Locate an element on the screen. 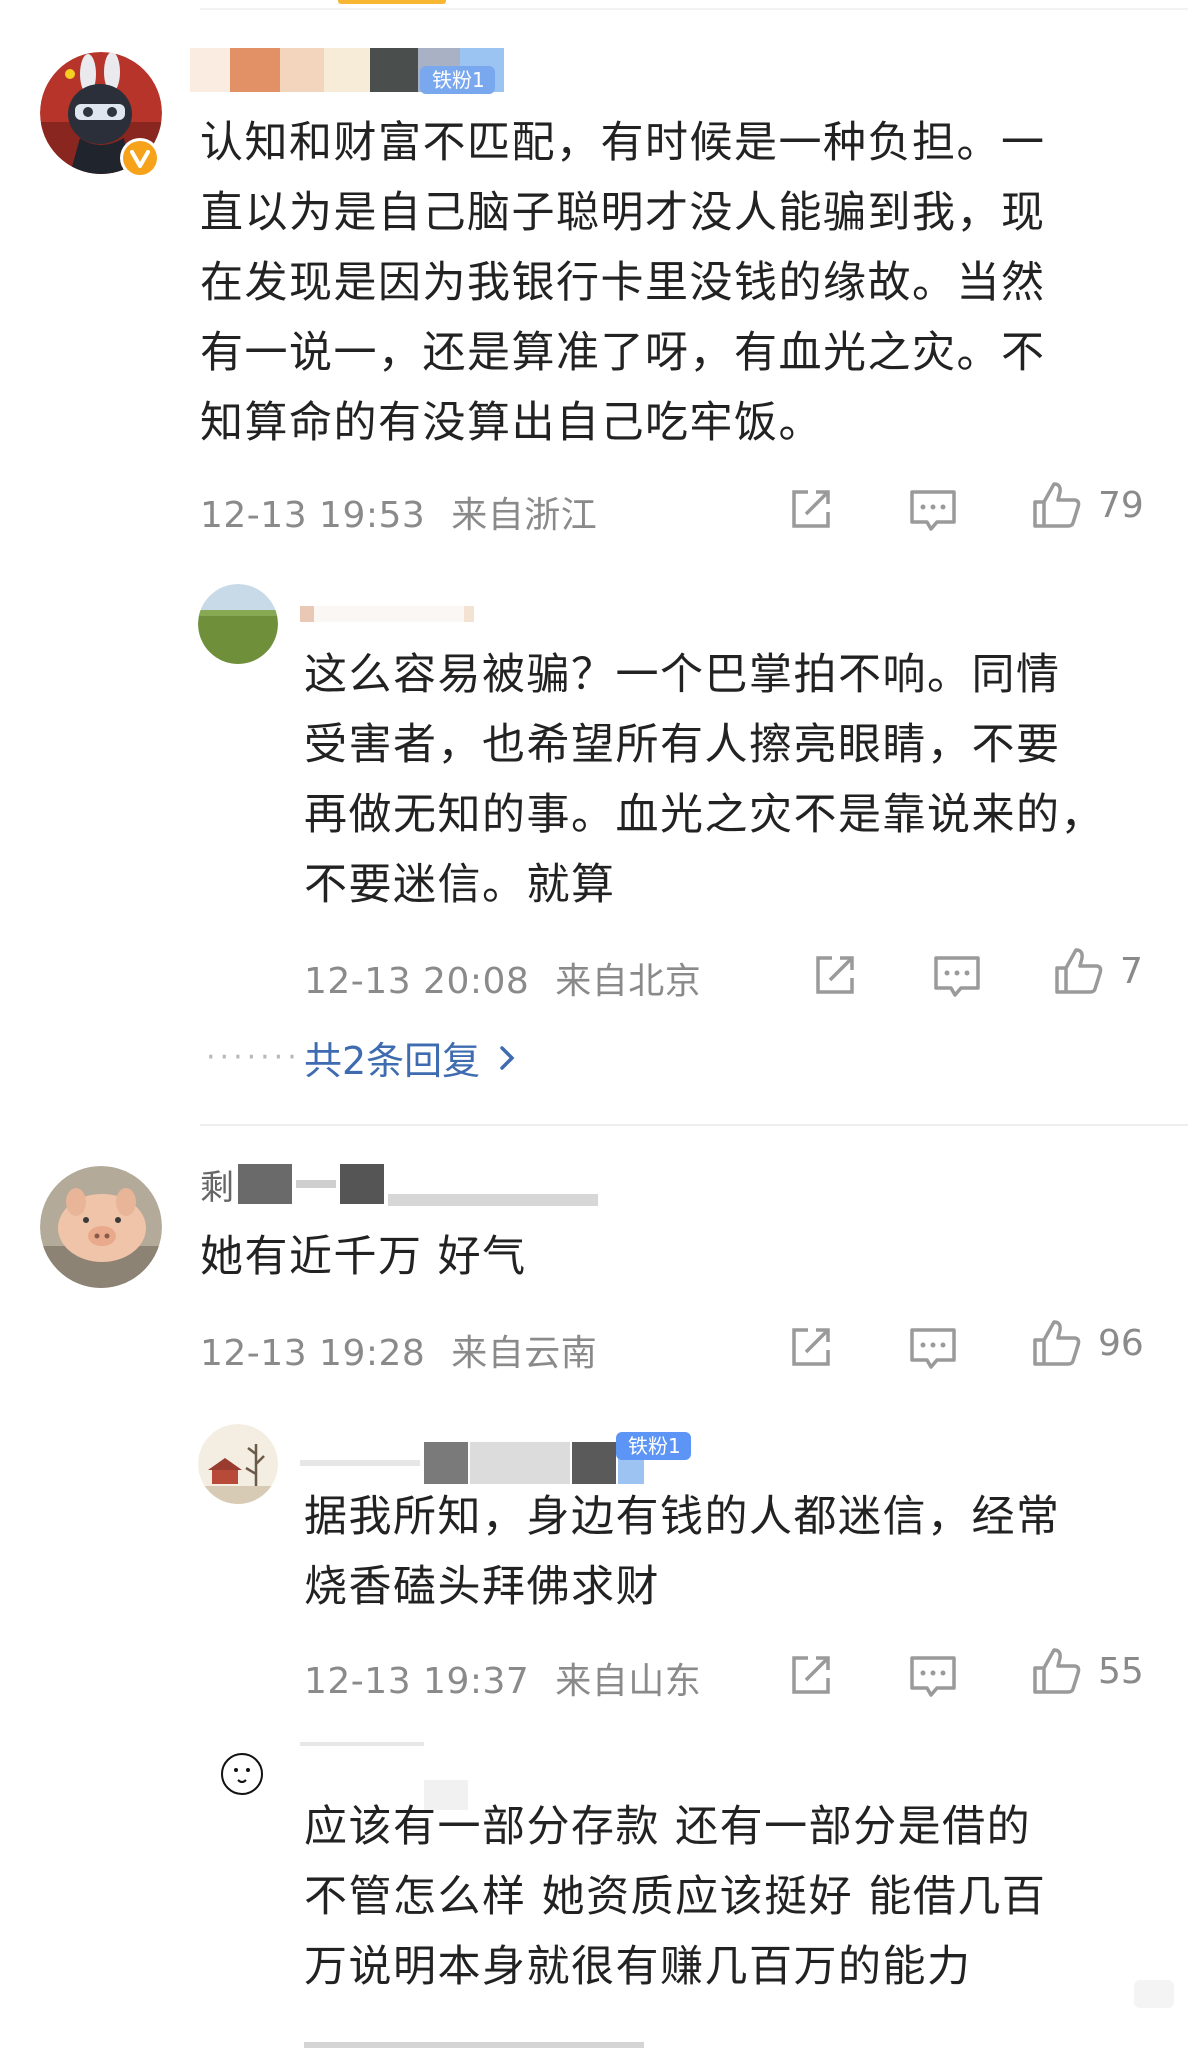  comment-line: 知算命的有没算出自己吃牢饭。 is located at coordinates (511, 423).